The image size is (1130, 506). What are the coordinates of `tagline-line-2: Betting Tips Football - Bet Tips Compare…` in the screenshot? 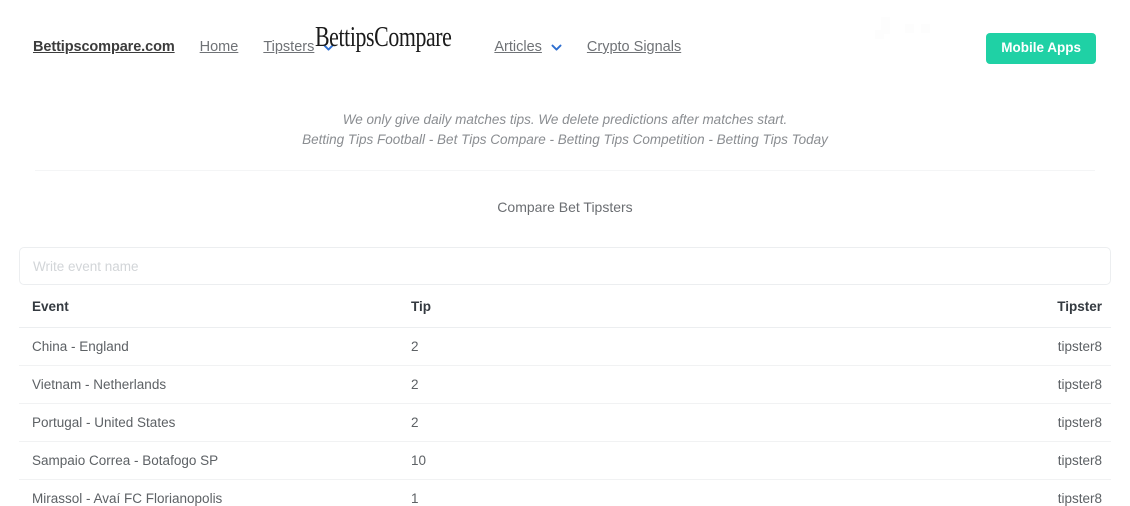 It's located at (565, 139).